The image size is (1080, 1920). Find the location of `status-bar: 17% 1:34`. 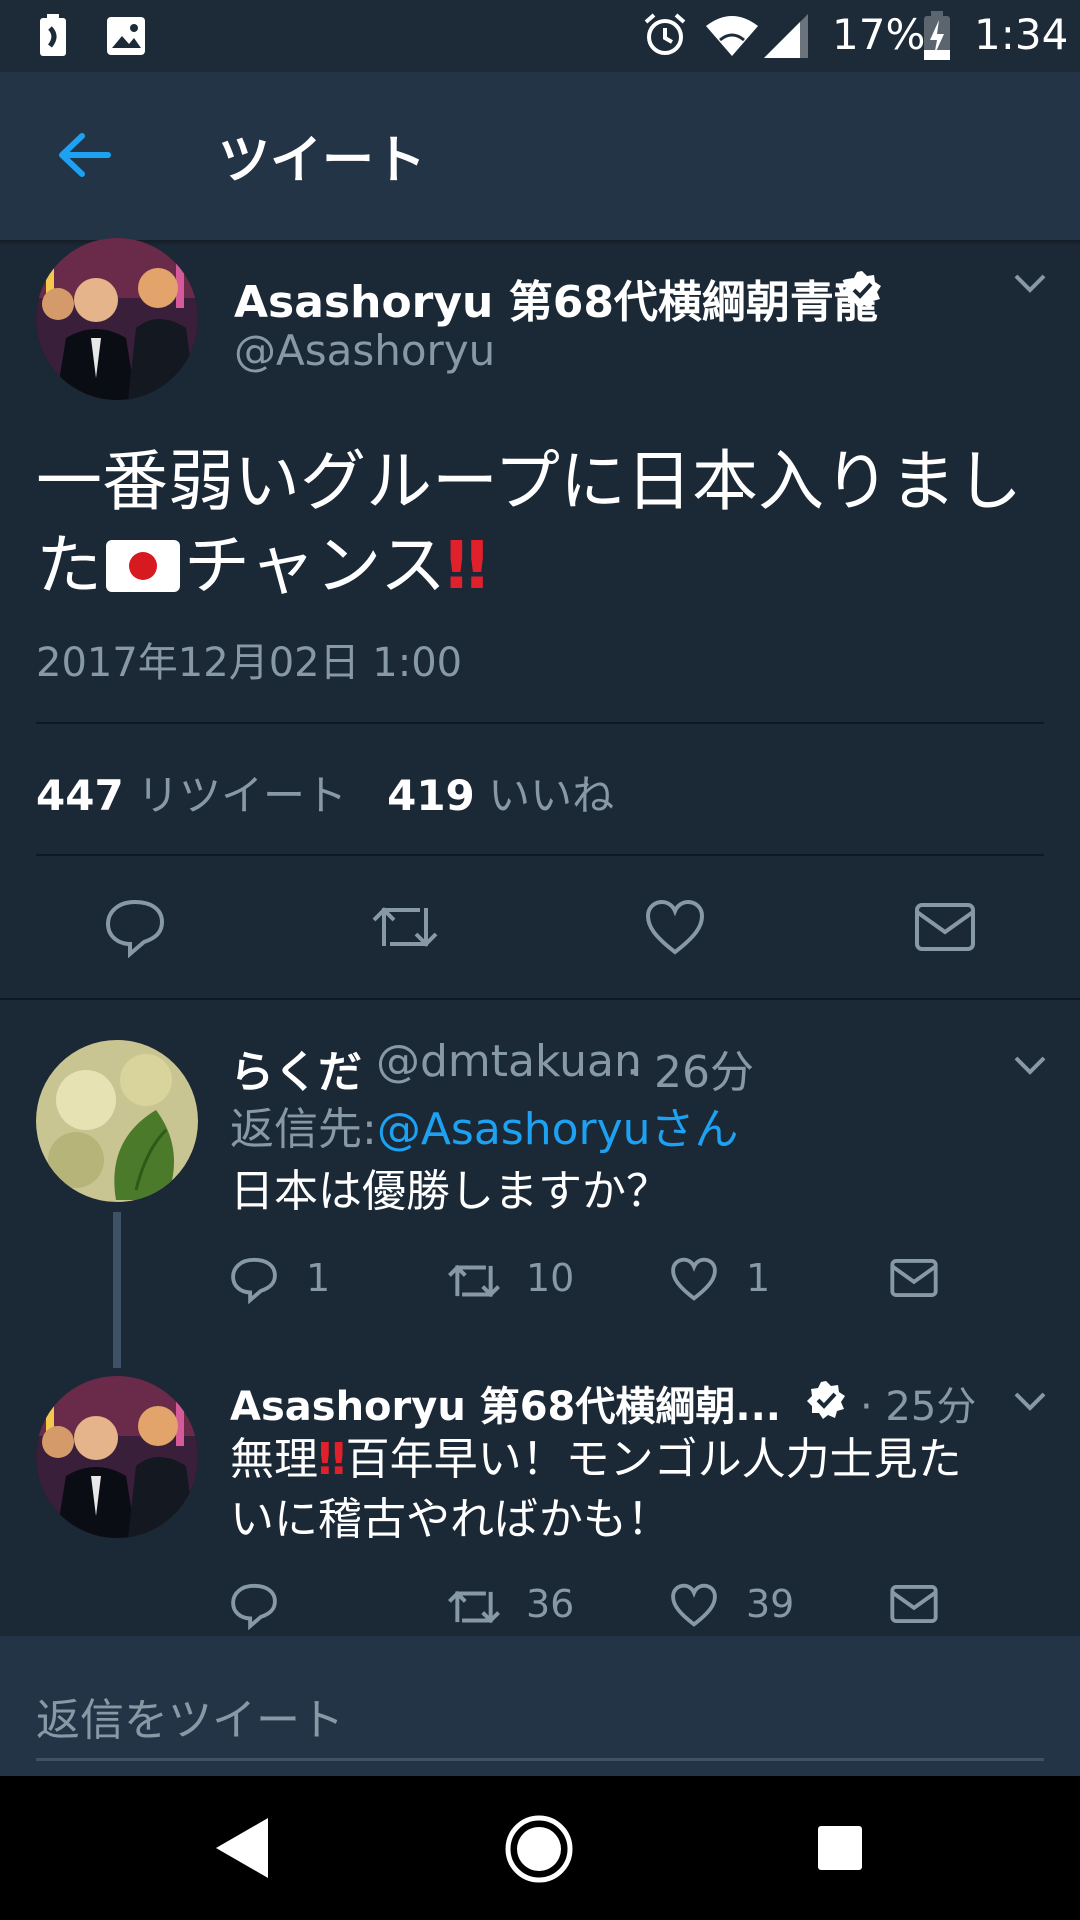

status-bar: 17% 1:34 is located at coordinates (540, 36).